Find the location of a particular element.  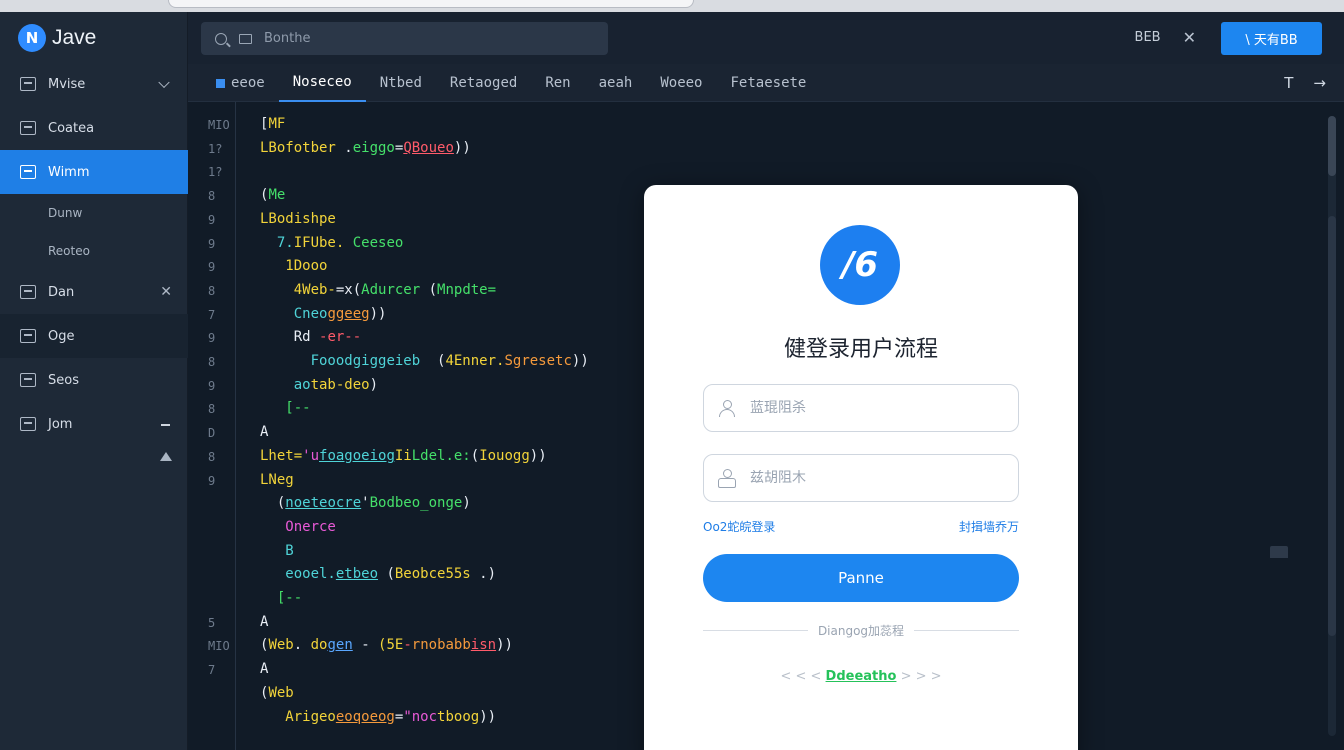

code-token: A is located at coordinates (264, 621).